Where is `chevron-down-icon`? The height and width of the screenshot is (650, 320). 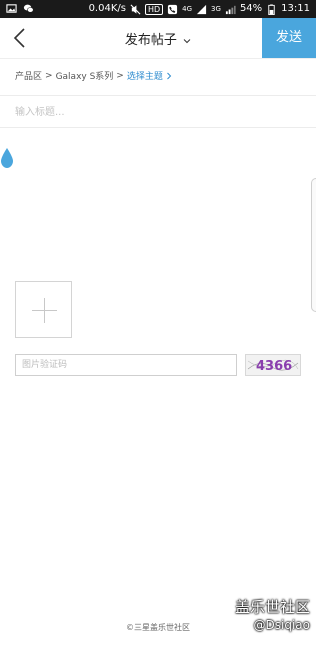 chevron-down-icon is located at coordinates (187, 40).